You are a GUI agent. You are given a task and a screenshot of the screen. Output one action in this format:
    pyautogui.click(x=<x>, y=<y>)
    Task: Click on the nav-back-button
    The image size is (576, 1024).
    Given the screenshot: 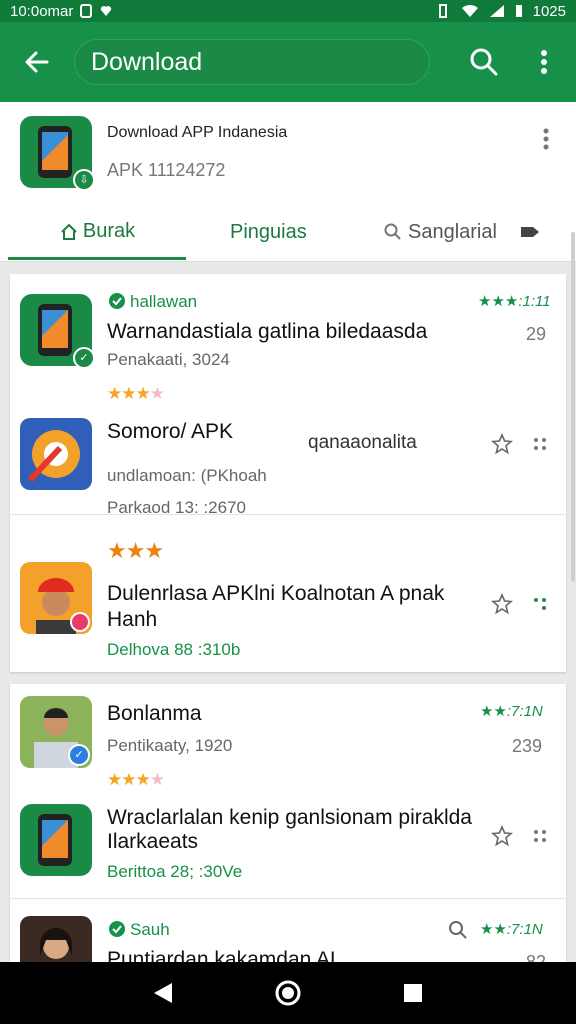 What is the action you would take?
    pyautogui.click(x=163, y=993)
    